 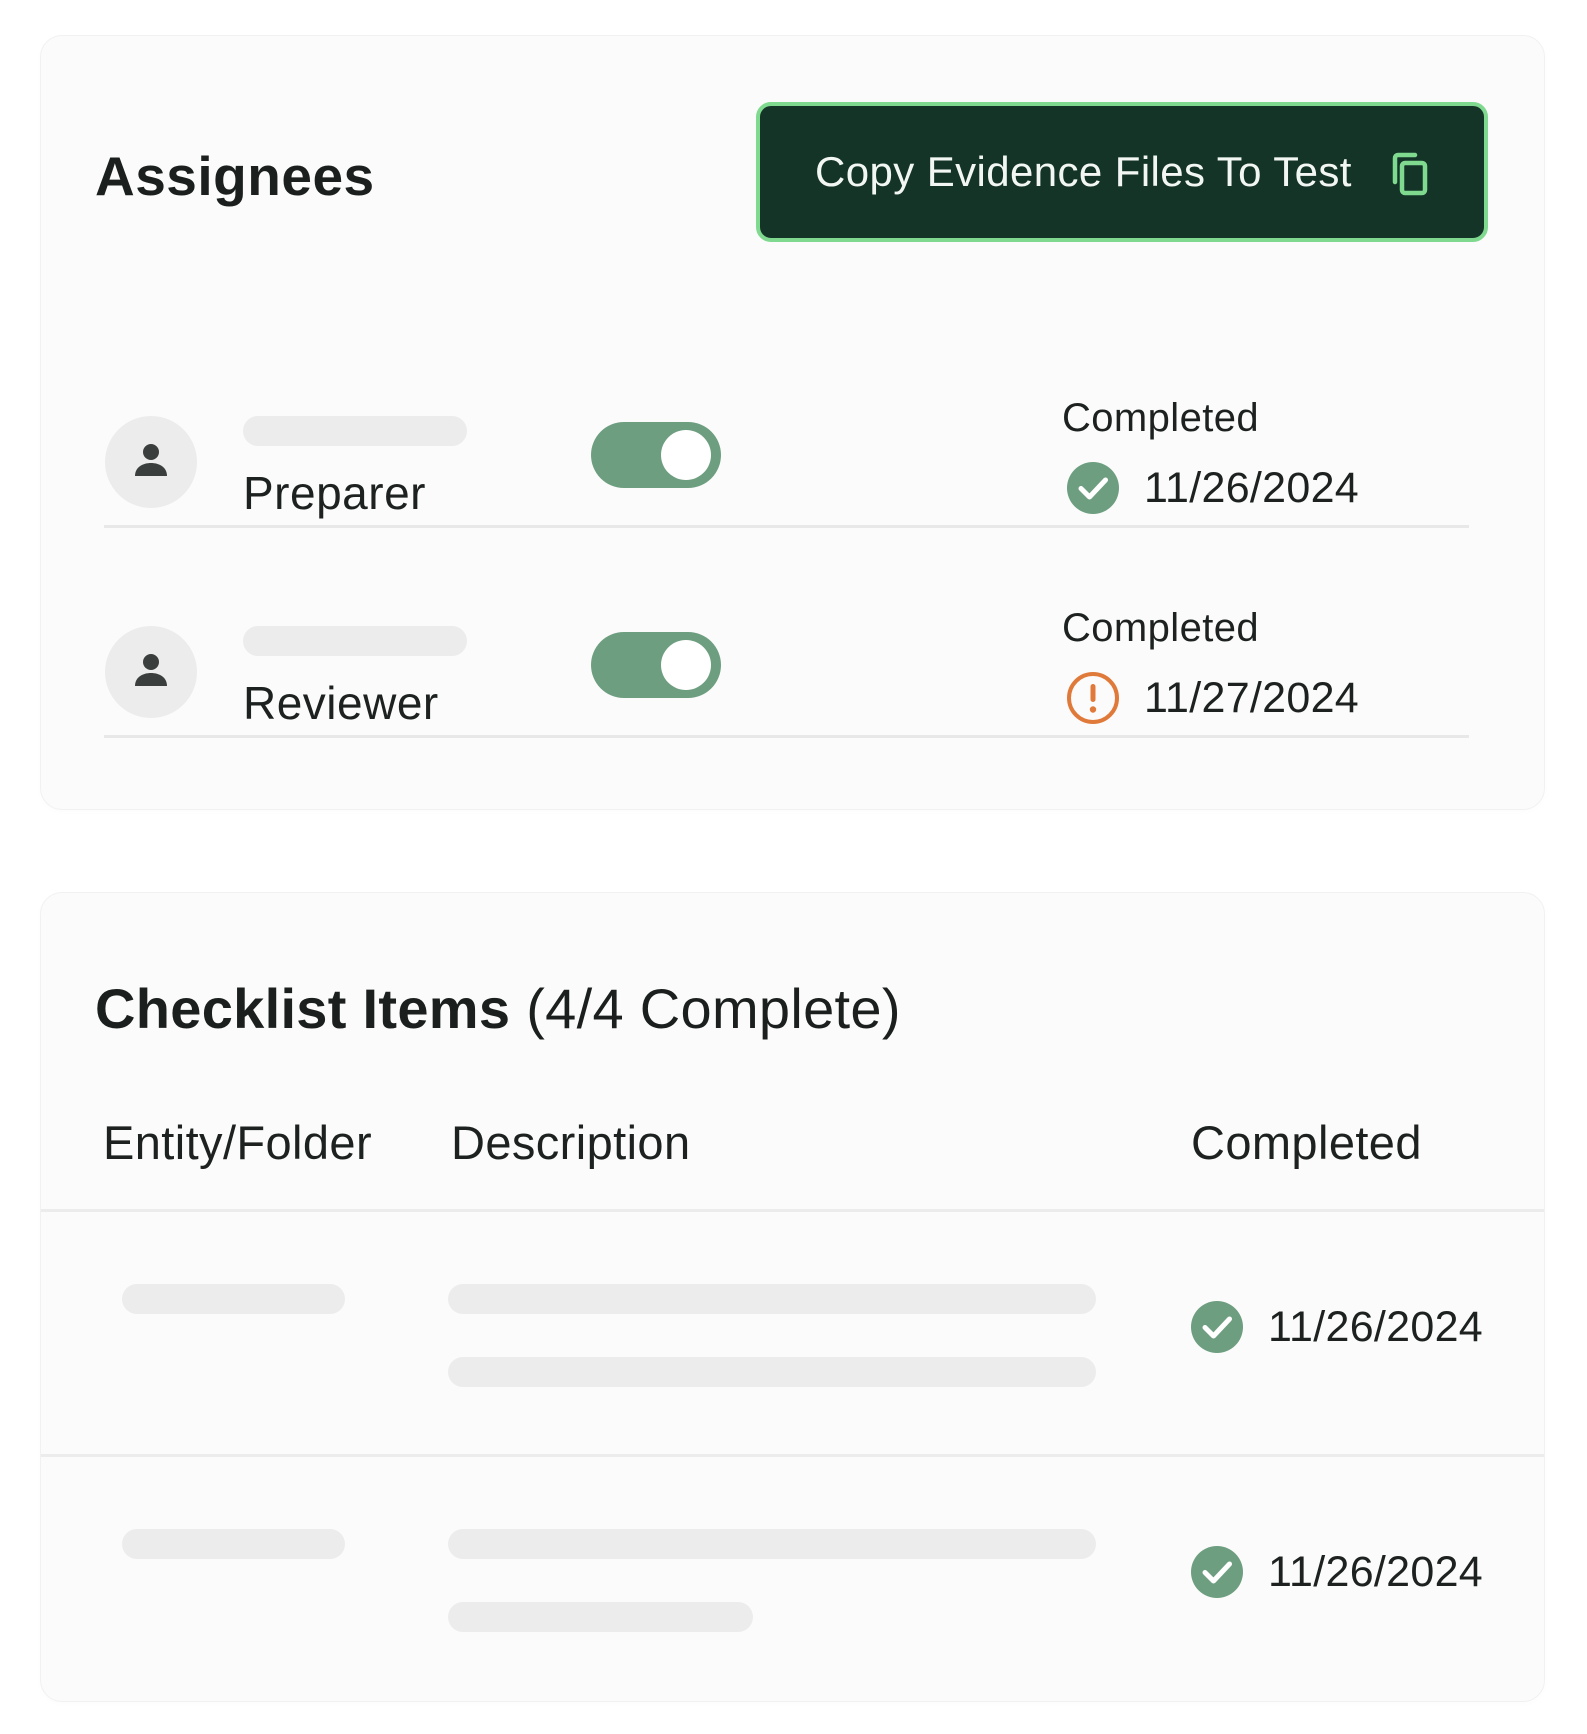 I want to click on checklist-title: Checklist Items (4/4 Complete), so click(x=498, y=1008).